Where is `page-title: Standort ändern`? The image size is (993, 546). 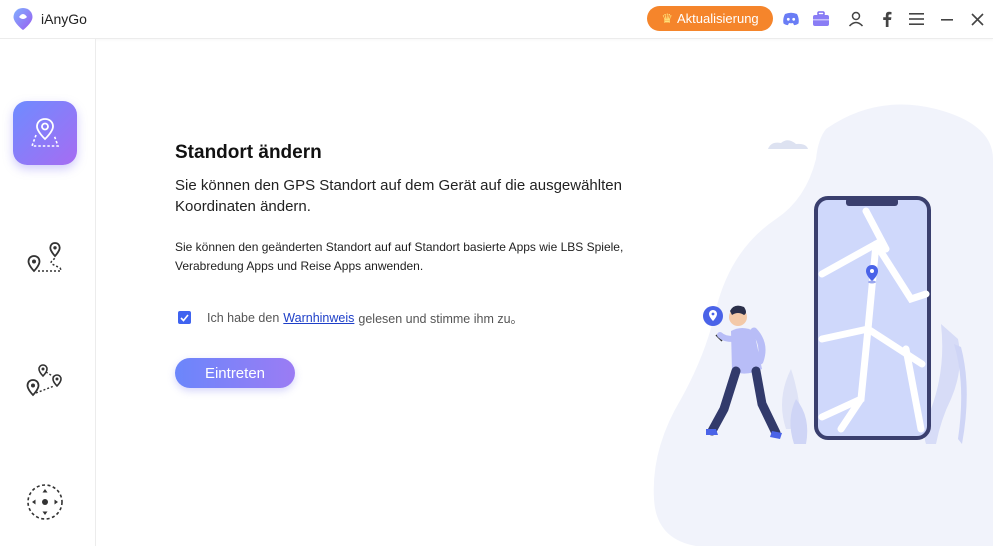
page-title: Standort ändern is located at coordinates (248, 152).